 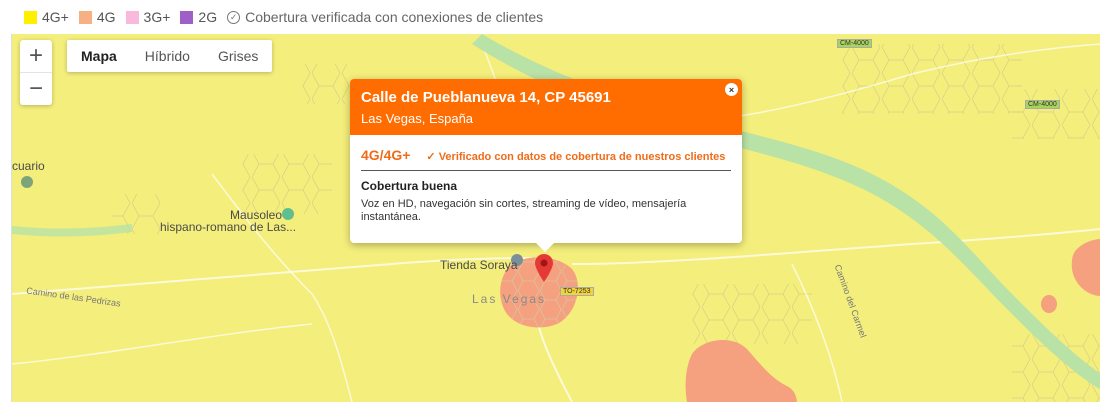 I want to click on legend-item-4g: 4G, so click(x=97, y=17).